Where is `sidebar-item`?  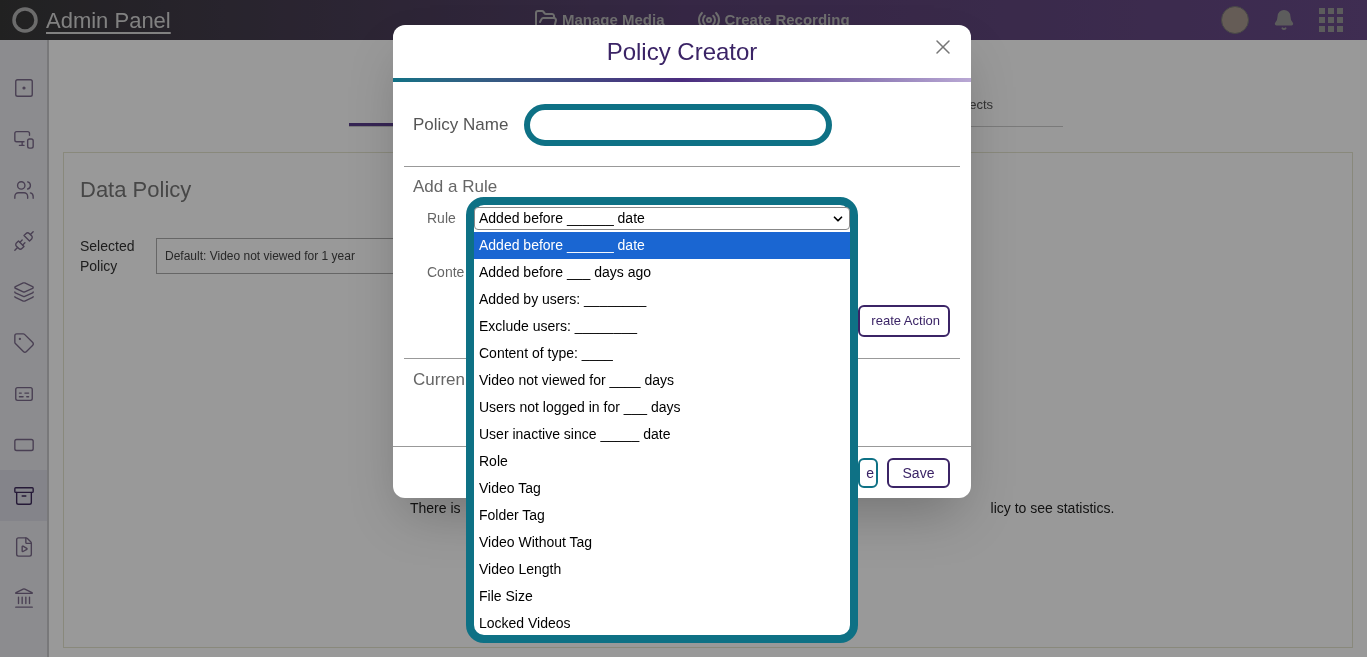
sidebar-item is located at coordinates (23, 495).